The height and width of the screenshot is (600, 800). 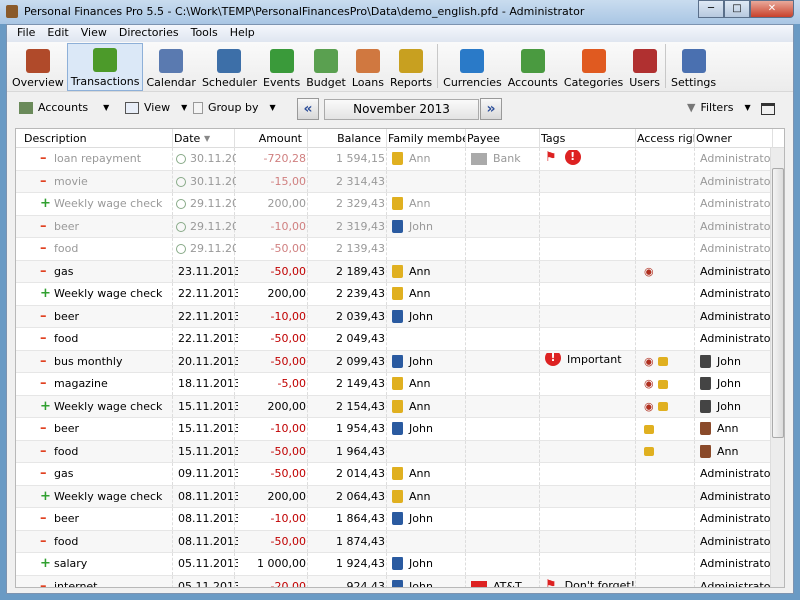 What do you see at coordinates (308, 109) in the screenshot?
I see `previous-month-button: «` at bounding box center [308, 109].